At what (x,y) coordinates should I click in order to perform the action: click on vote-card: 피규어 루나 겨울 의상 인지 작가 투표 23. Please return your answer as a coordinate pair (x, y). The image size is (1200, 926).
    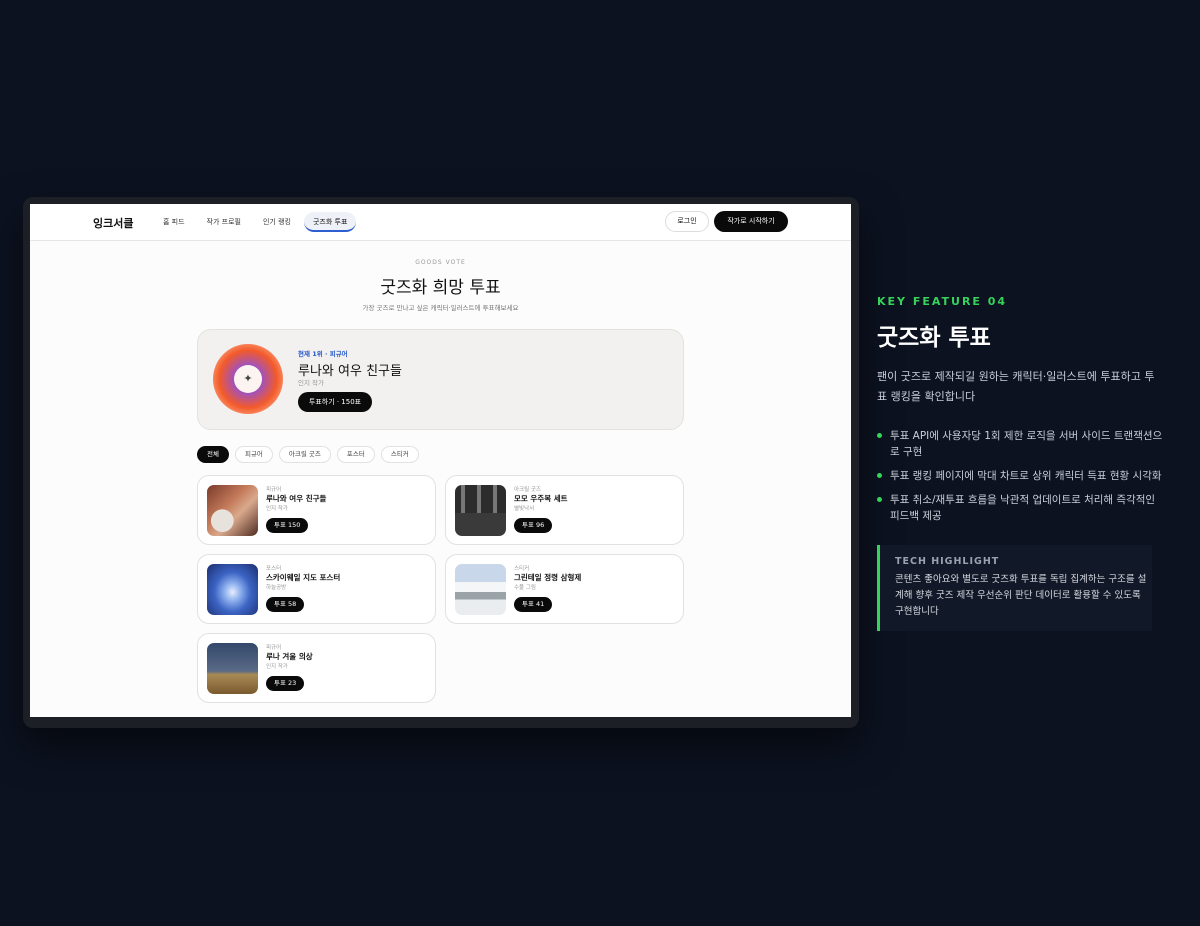
    Looking at the image, I should click on (316, 668).